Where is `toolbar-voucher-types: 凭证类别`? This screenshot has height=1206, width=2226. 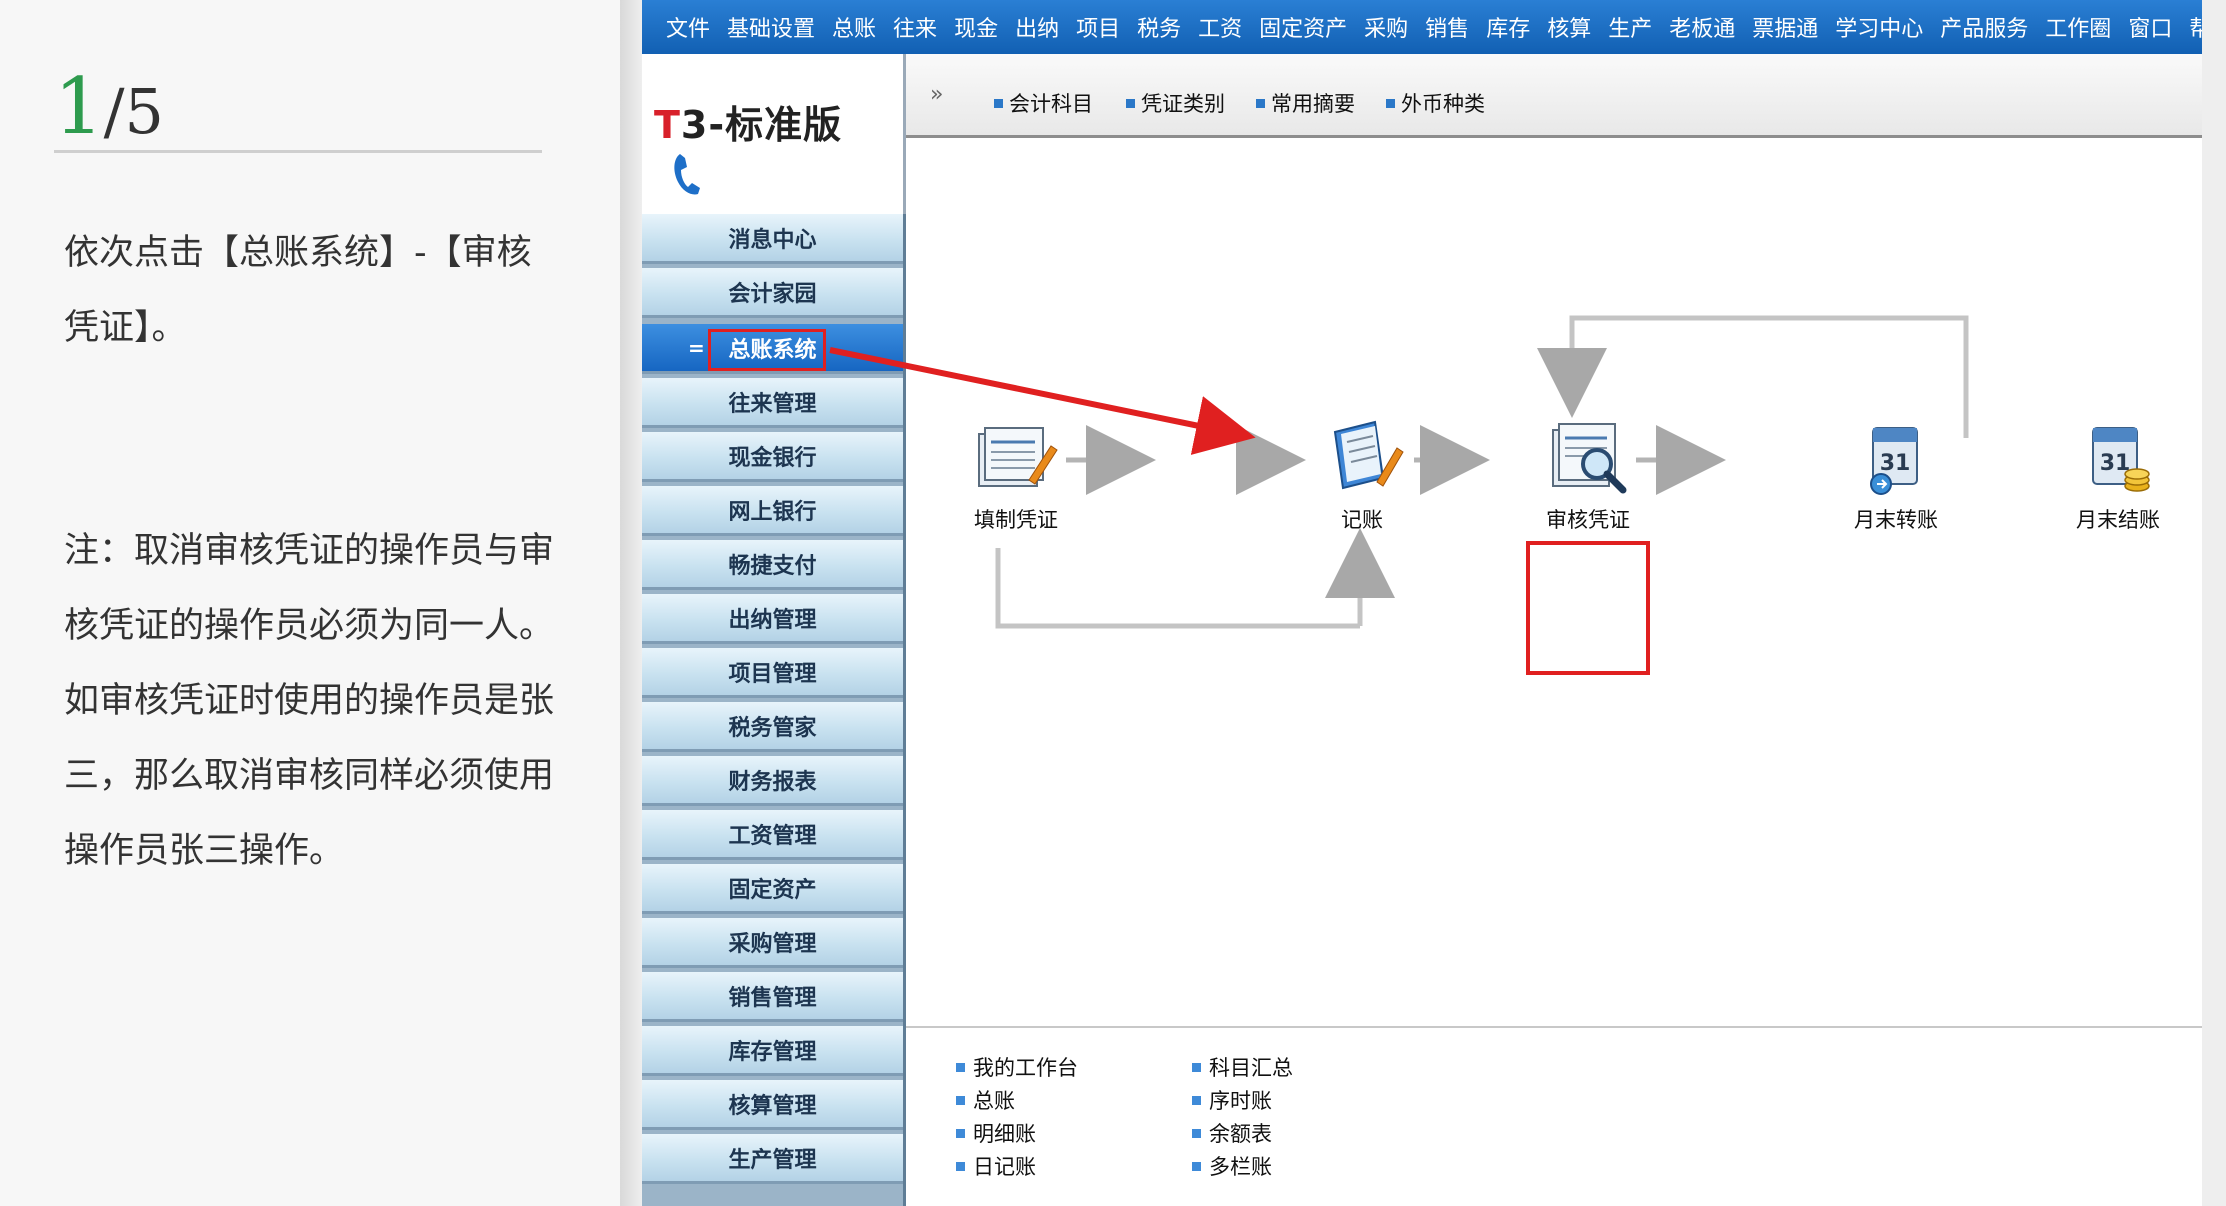
toolbar-voucher-types: 凭证类别 is located at coordinates (1175, 103).